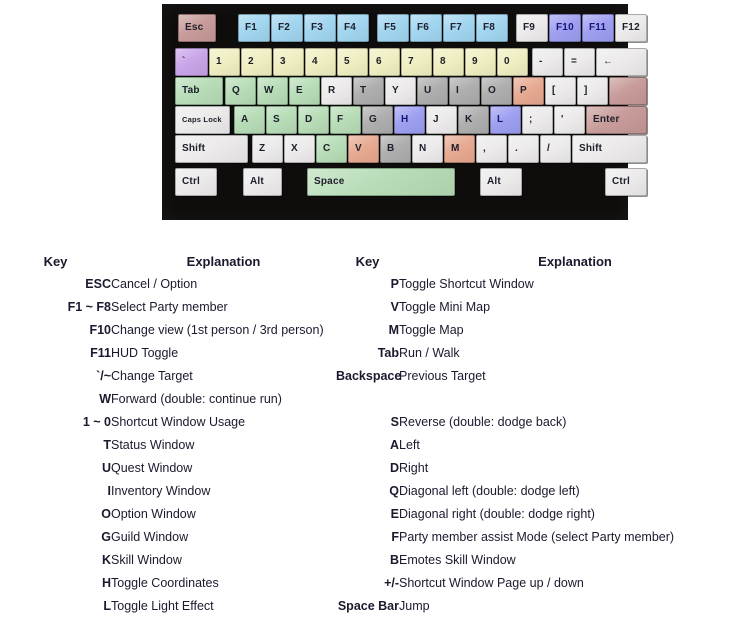 The height and width of the screenshot is (630, 751). I want to click on key-8-1-8: 8, so click(448, 62).